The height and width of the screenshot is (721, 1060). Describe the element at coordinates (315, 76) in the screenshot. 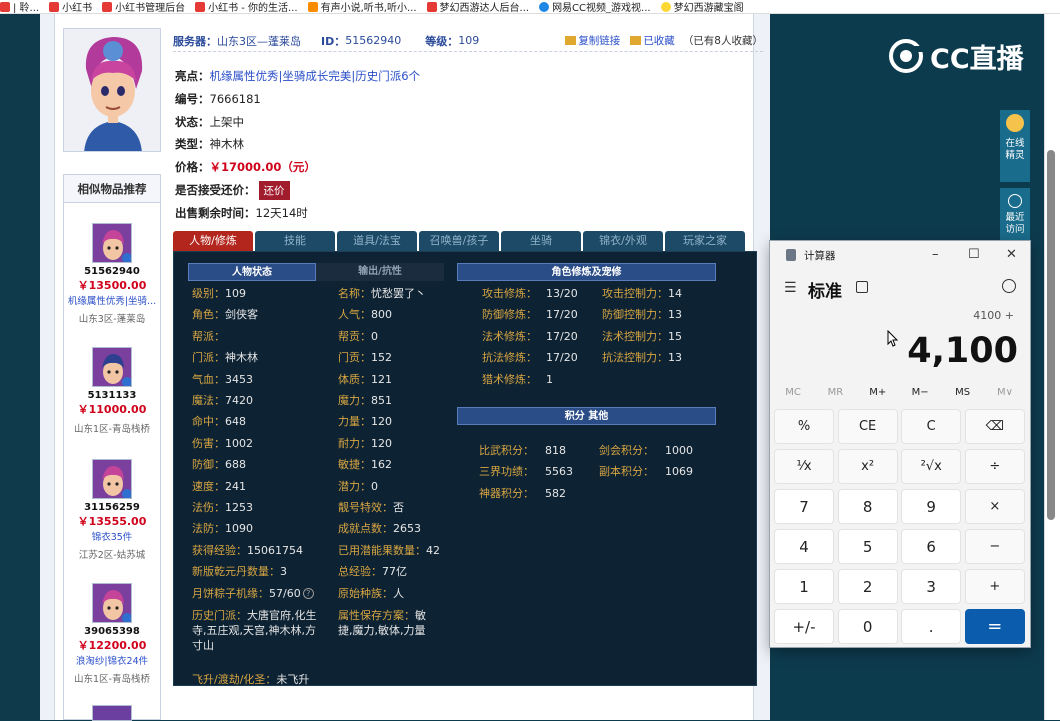

I see `highlights-value: 机缘属性优秀|坐骑成长完美|历史门派6个` at that location.